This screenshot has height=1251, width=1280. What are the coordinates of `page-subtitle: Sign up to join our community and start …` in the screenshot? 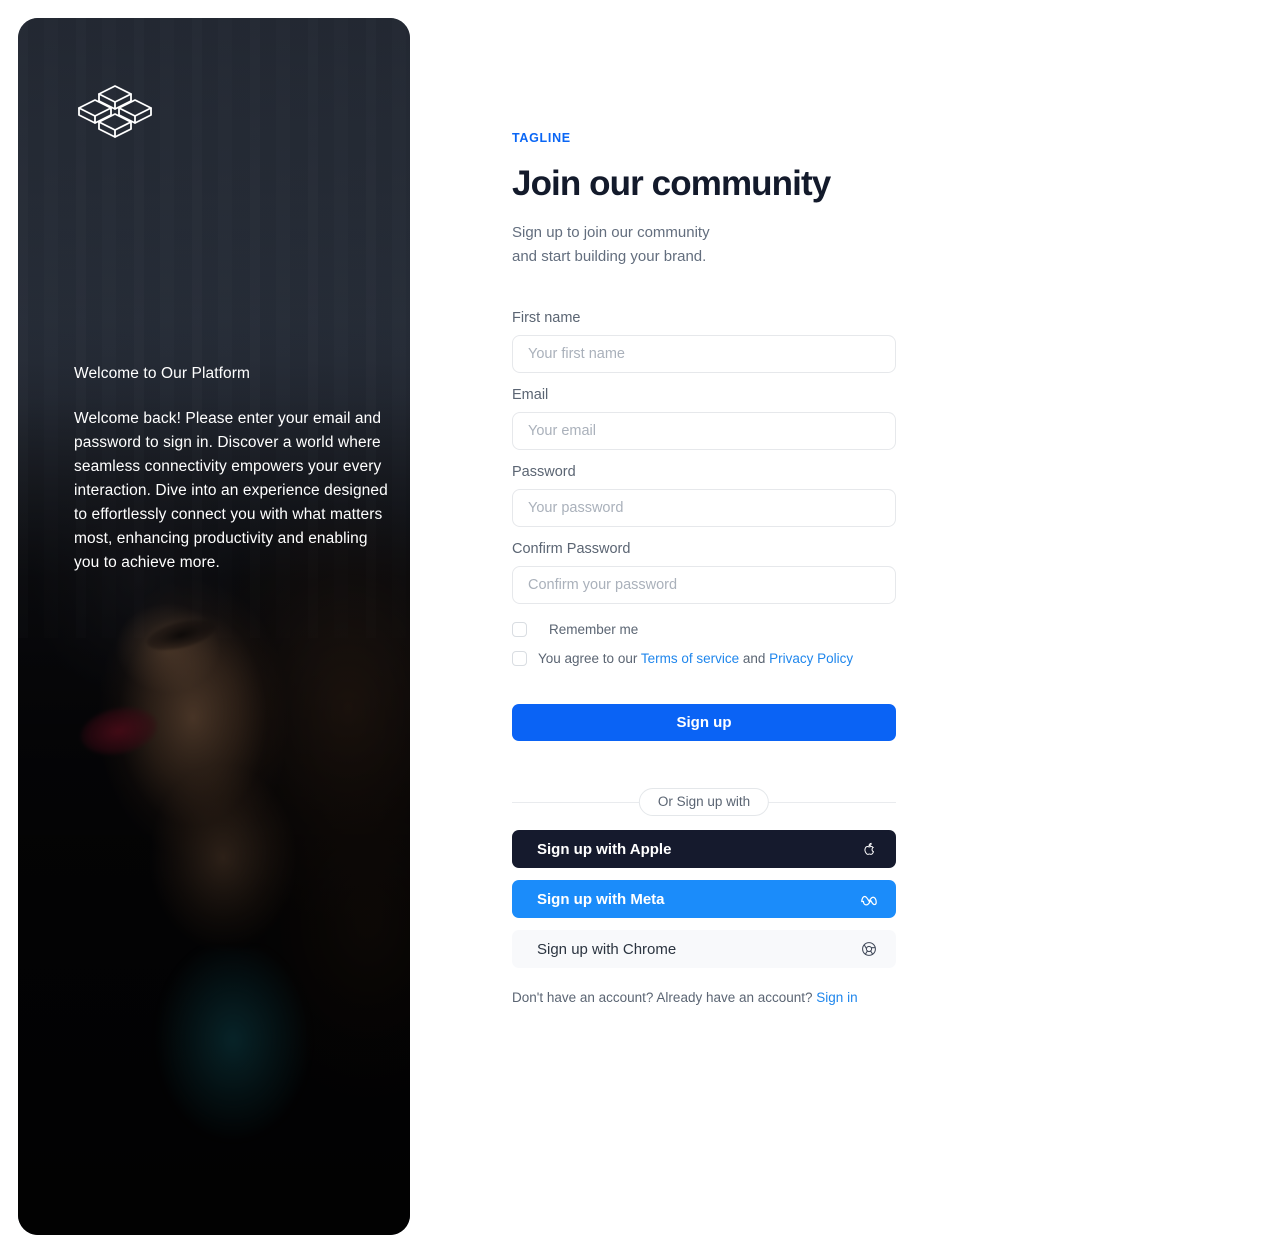 It's located at (611, 244).